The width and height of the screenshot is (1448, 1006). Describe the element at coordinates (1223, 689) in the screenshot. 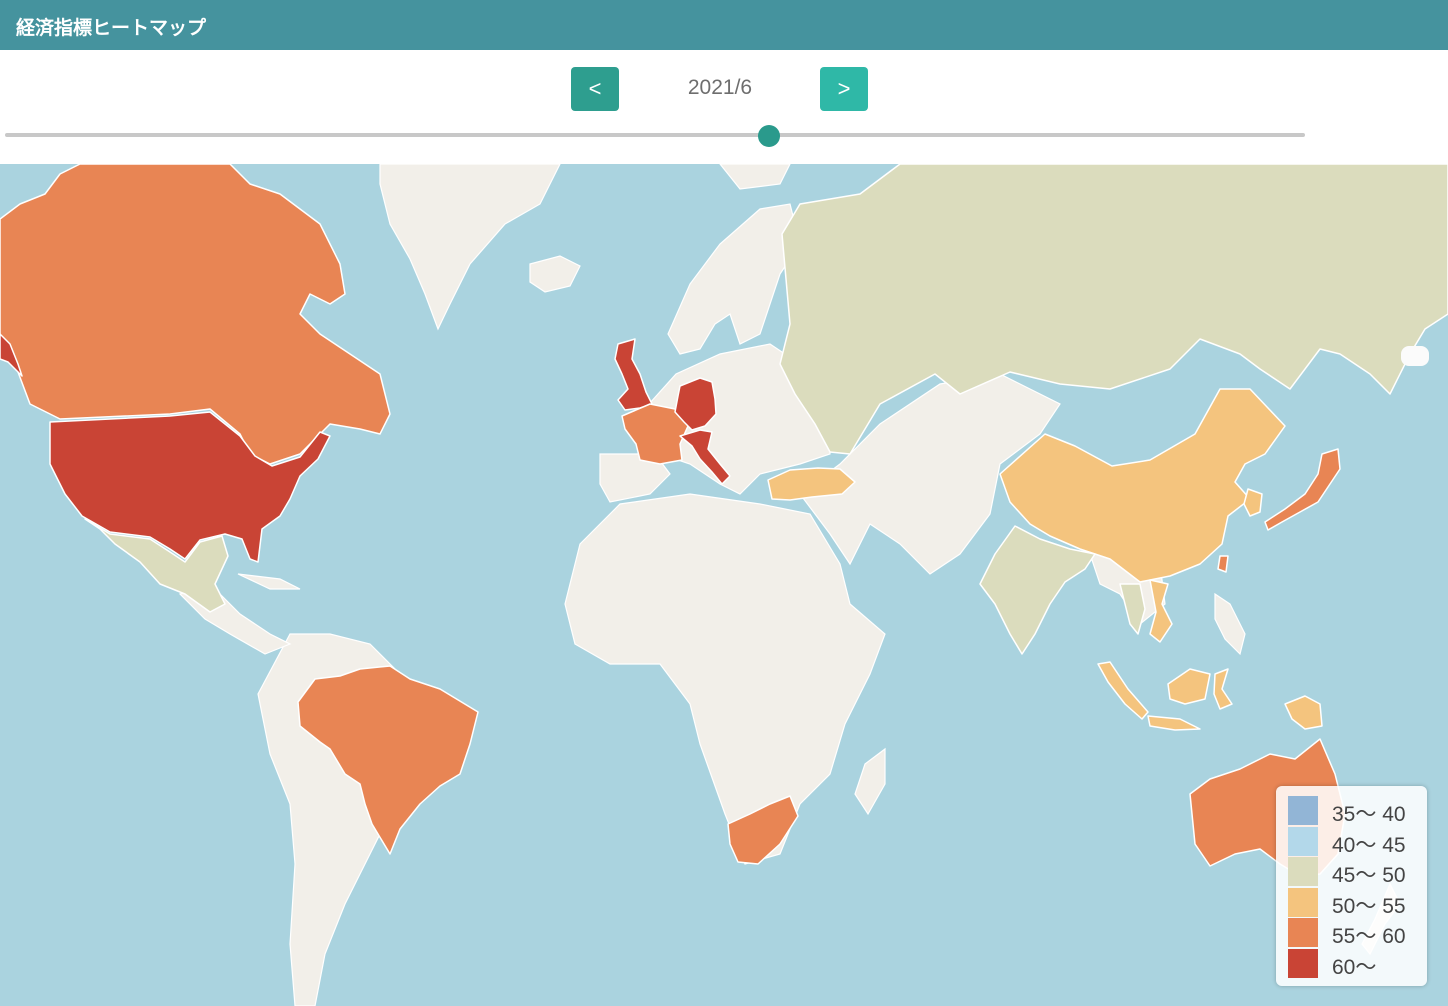

I see `country-indonesia-sulawesi` at that location.